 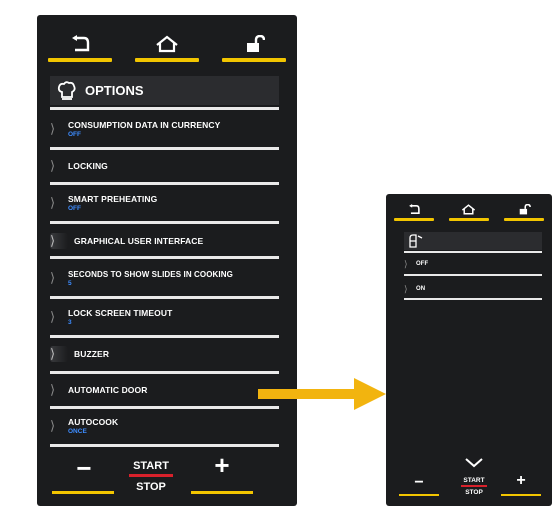 I want to click on option-off: ⟩ OFF, so click(x=473, y=264).